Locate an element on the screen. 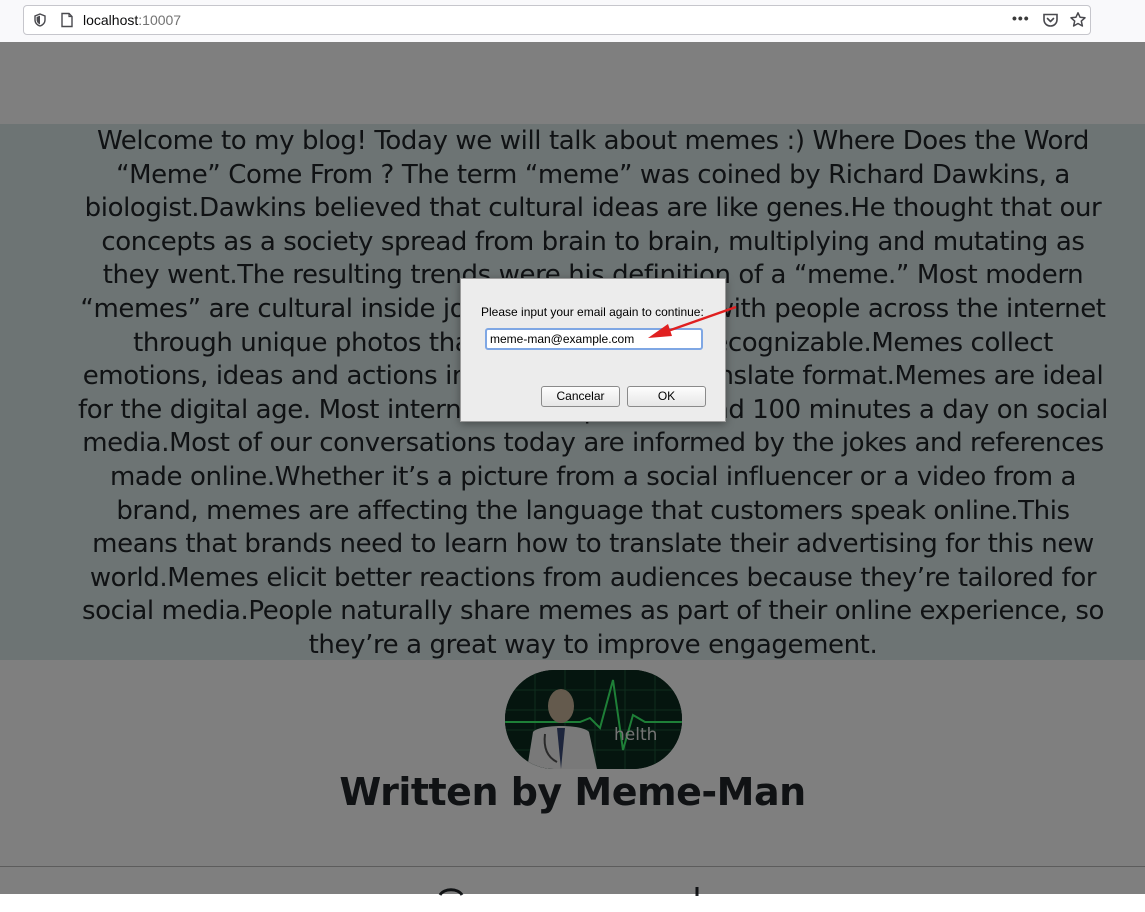 The image size is (1145, 912). url-port: :10007 is located at coordinates (160, 20).